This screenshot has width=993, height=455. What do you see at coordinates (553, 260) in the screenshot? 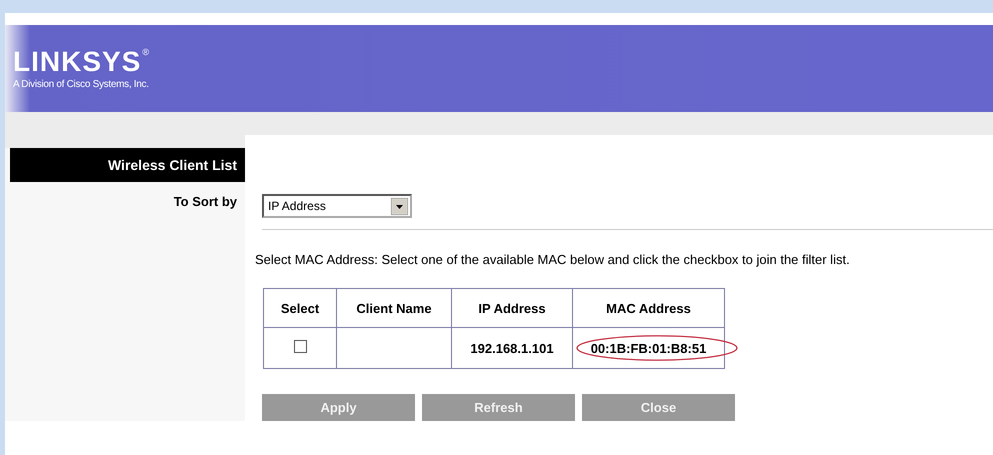
I see `instructions-text: Select MAC Address: Select one of the available MAC below and click the checkbox to join the filter list.` at bounding box center [553, 260].